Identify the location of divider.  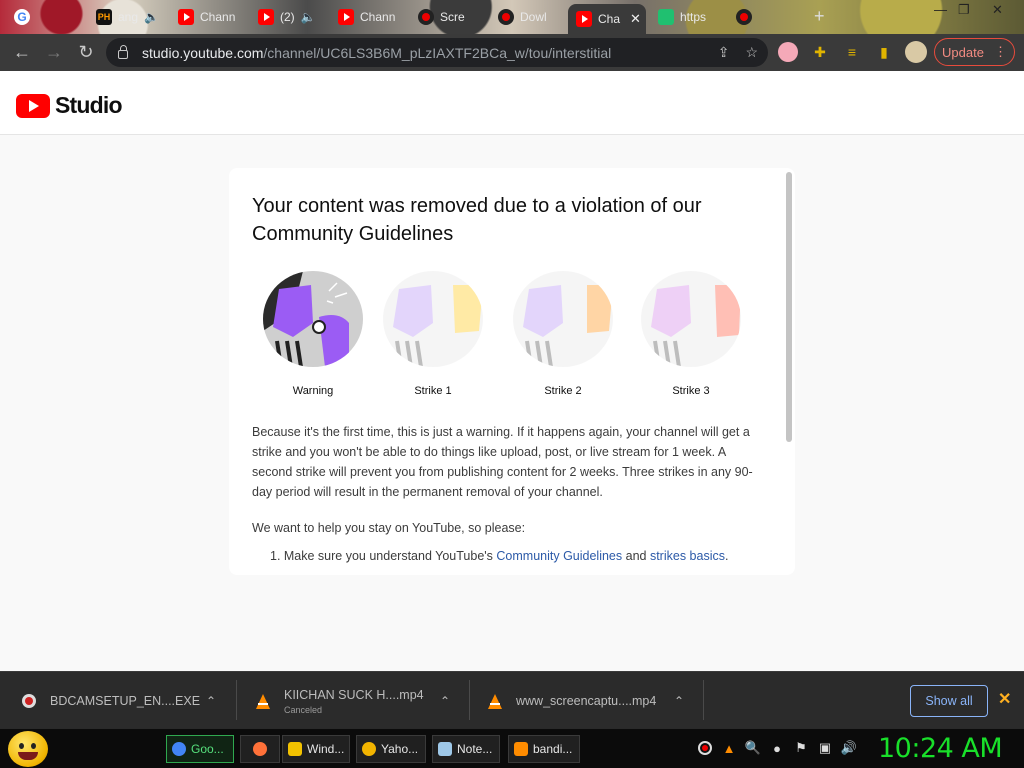
(236, 700).